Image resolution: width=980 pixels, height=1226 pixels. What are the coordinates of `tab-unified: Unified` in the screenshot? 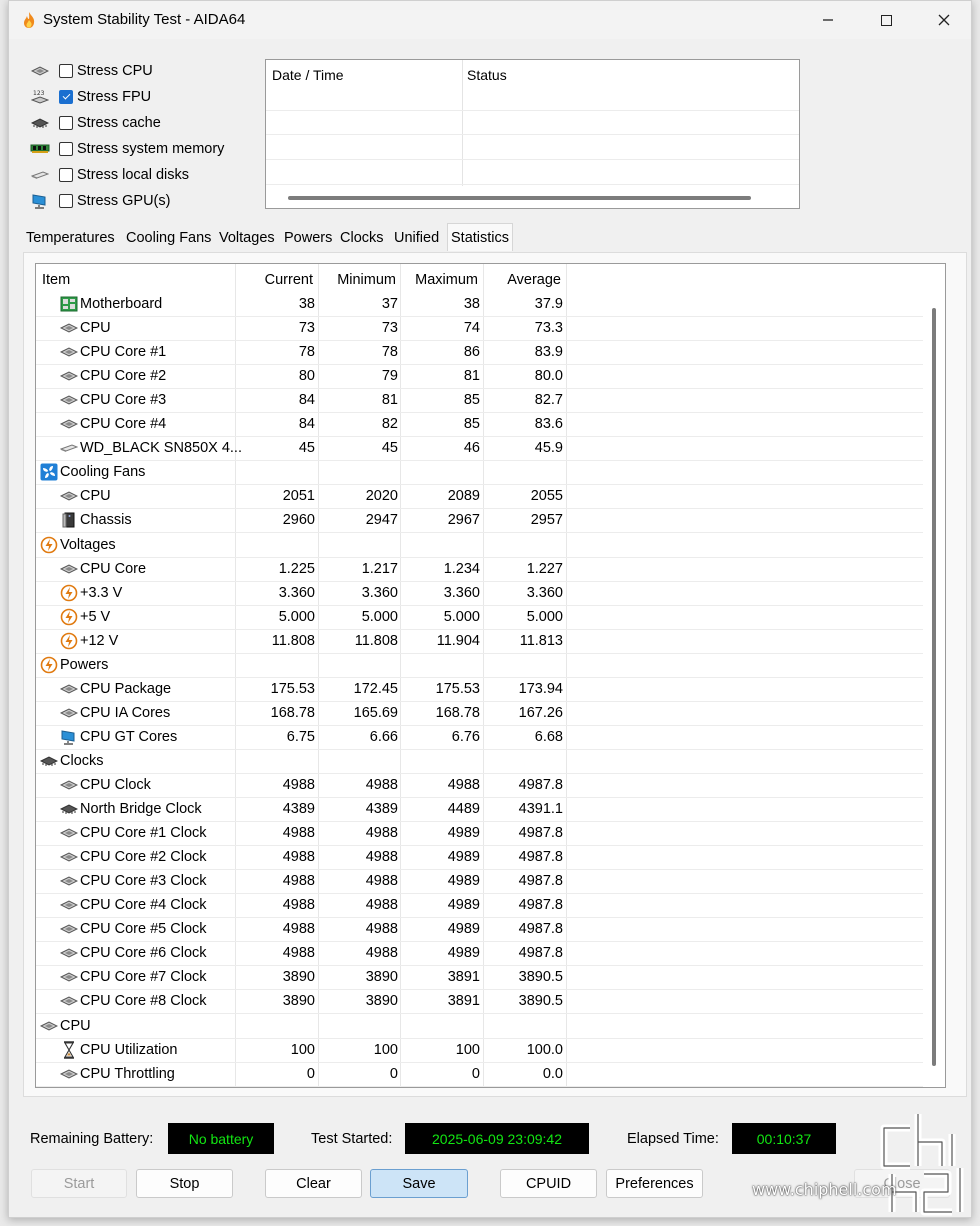 It's located at (416, 239).